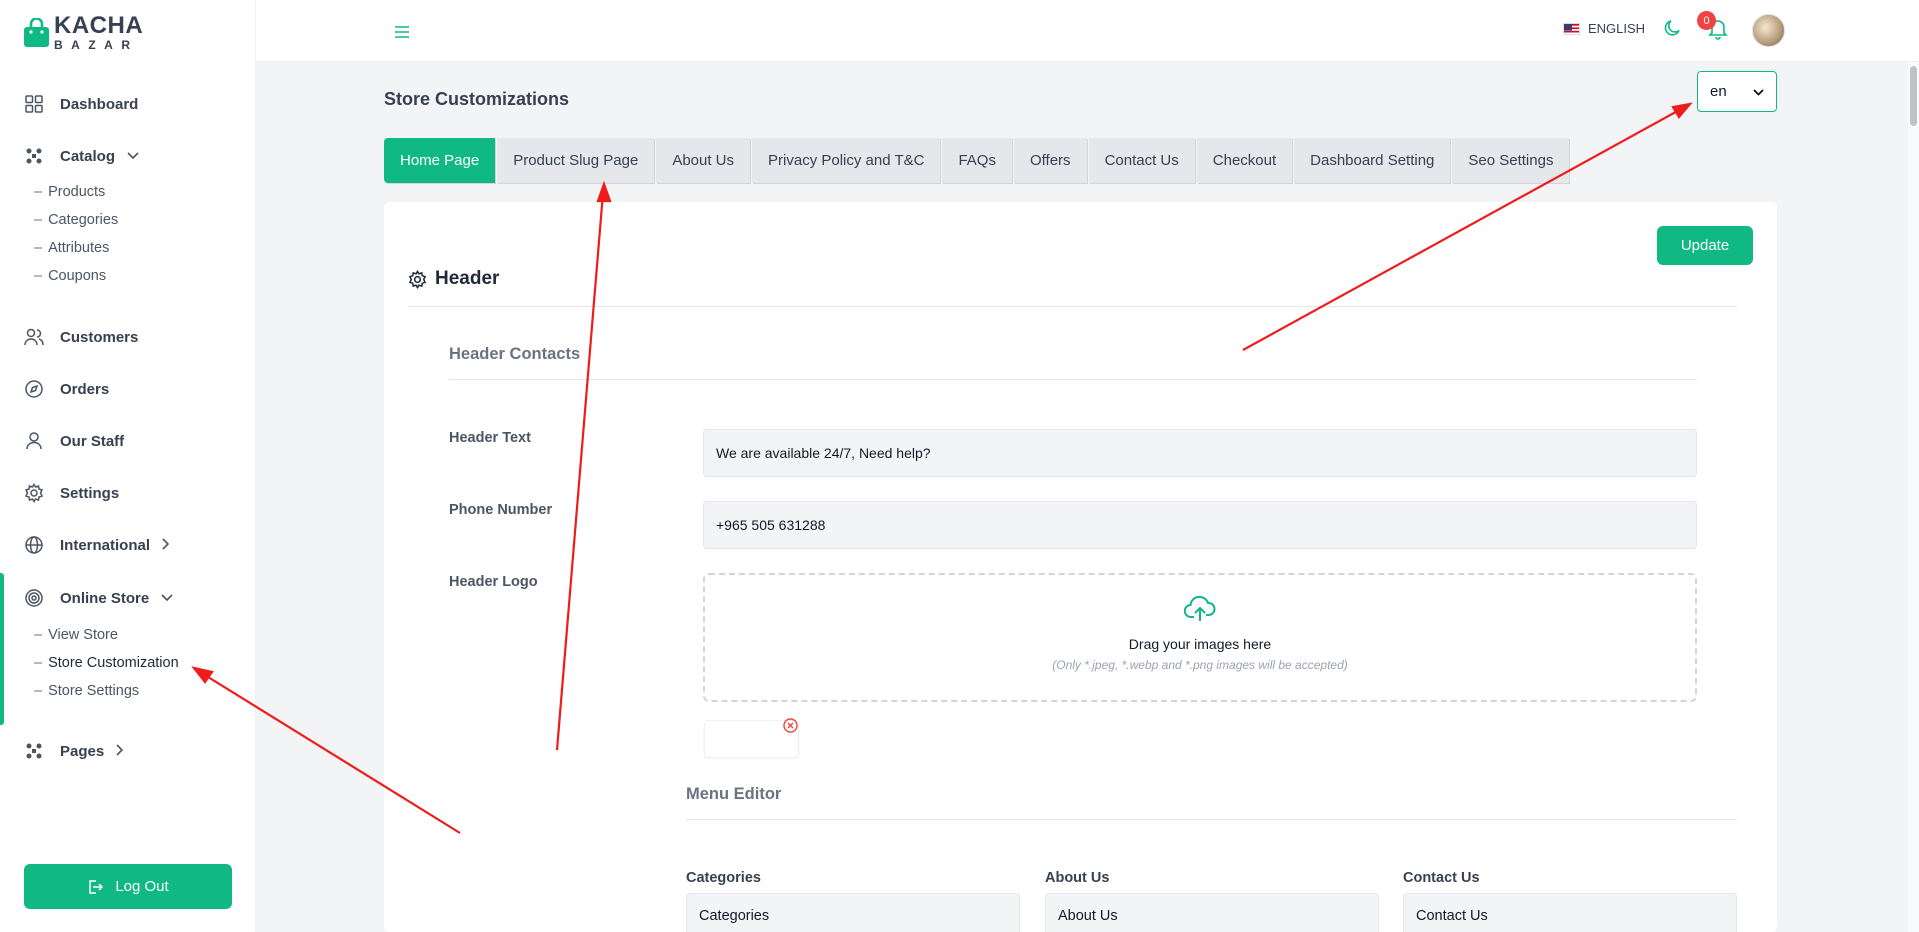 This screenshot has width=1919, height=932. I want to click on page-scrollbar, so click(1913, 497).